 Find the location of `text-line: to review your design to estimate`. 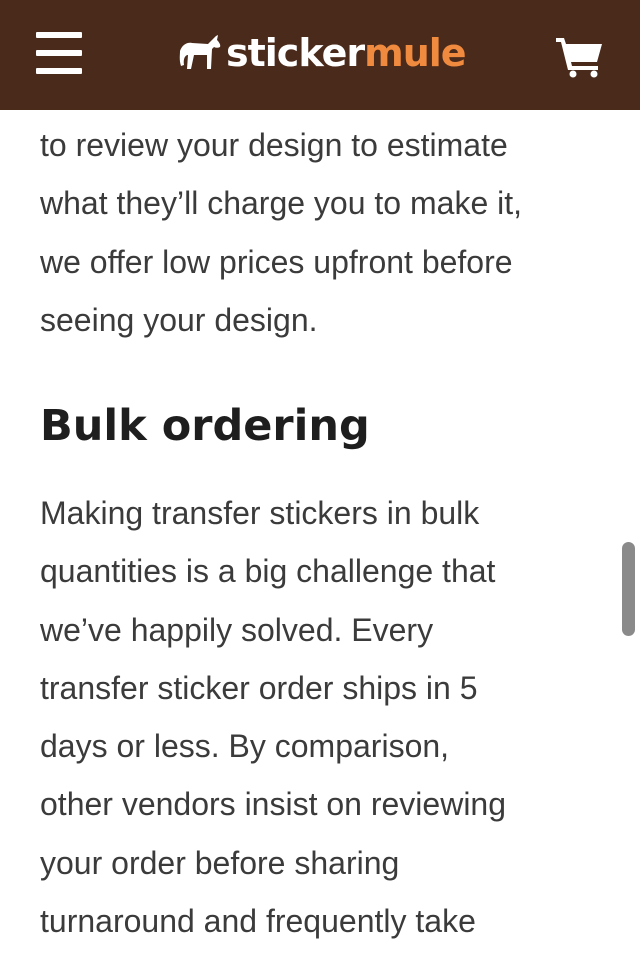

text-line: to review your design to estimate is located at coordinates (274, 145).